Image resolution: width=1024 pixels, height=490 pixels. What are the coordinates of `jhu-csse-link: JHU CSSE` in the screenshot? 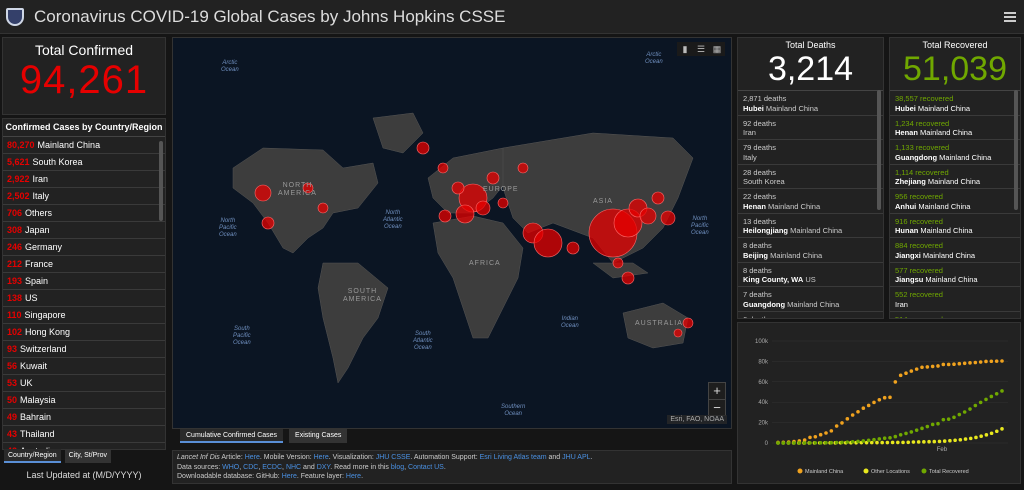 It's located at (393, 457).